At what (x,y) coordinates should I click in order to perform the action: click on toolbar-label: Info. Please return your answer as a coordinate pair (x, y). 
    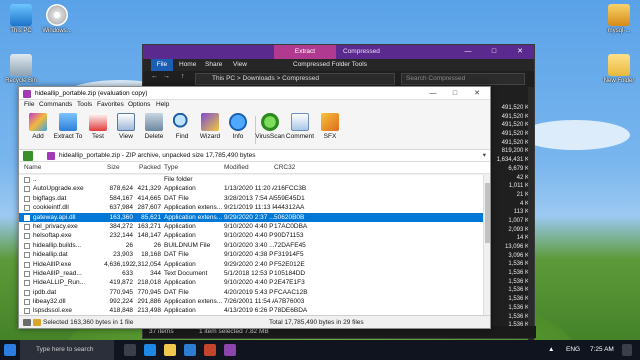
    Looking at the image, I should click on (238, 136).